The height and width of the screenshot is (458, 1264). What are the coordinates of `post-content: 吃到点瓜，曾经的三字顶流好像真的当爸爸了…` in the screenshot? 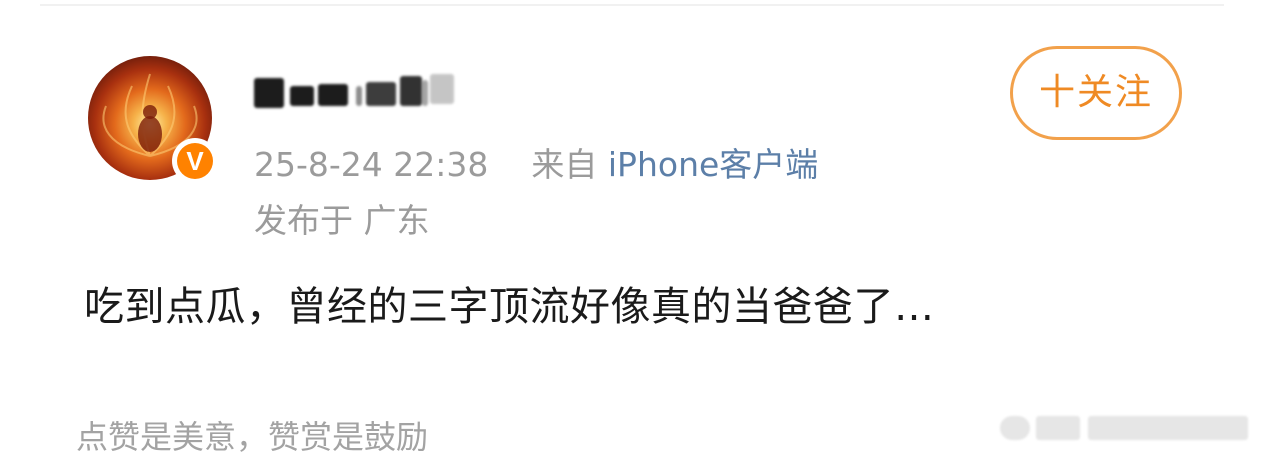 It's located at (509, 307).